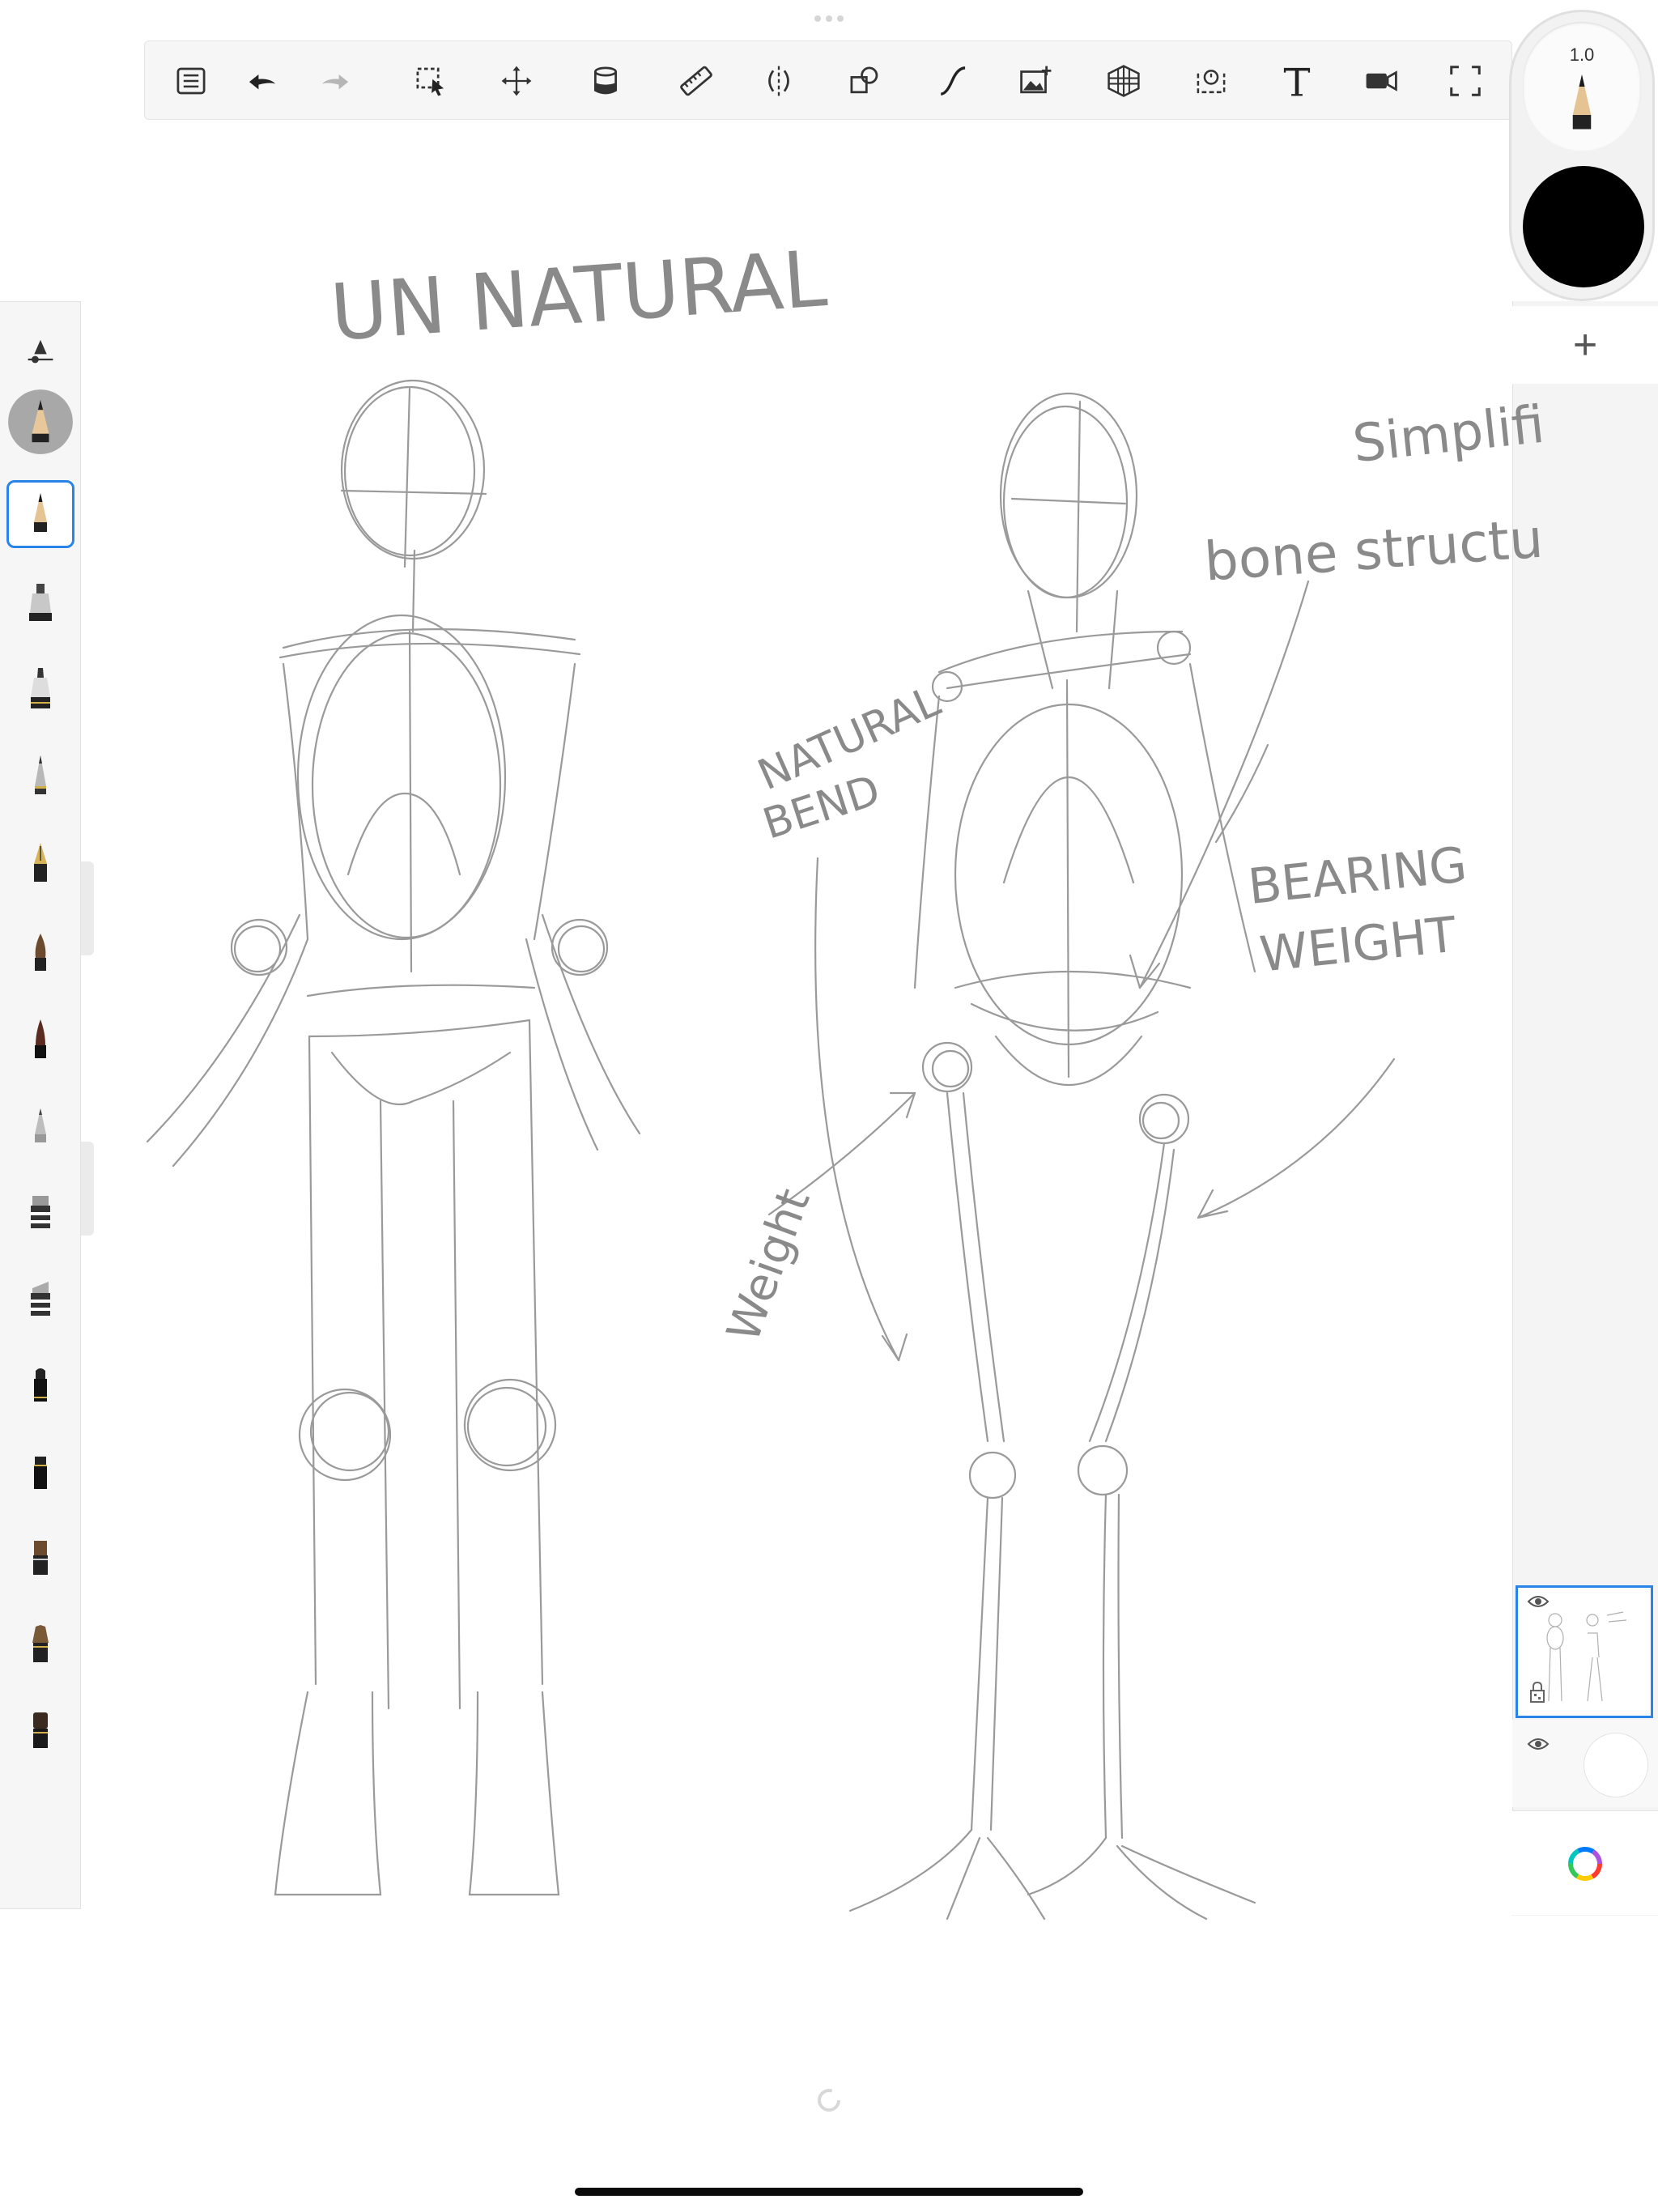 This screenshot has height=2212, width=1658. I want to click on brush-pen, so click(40, 1040).